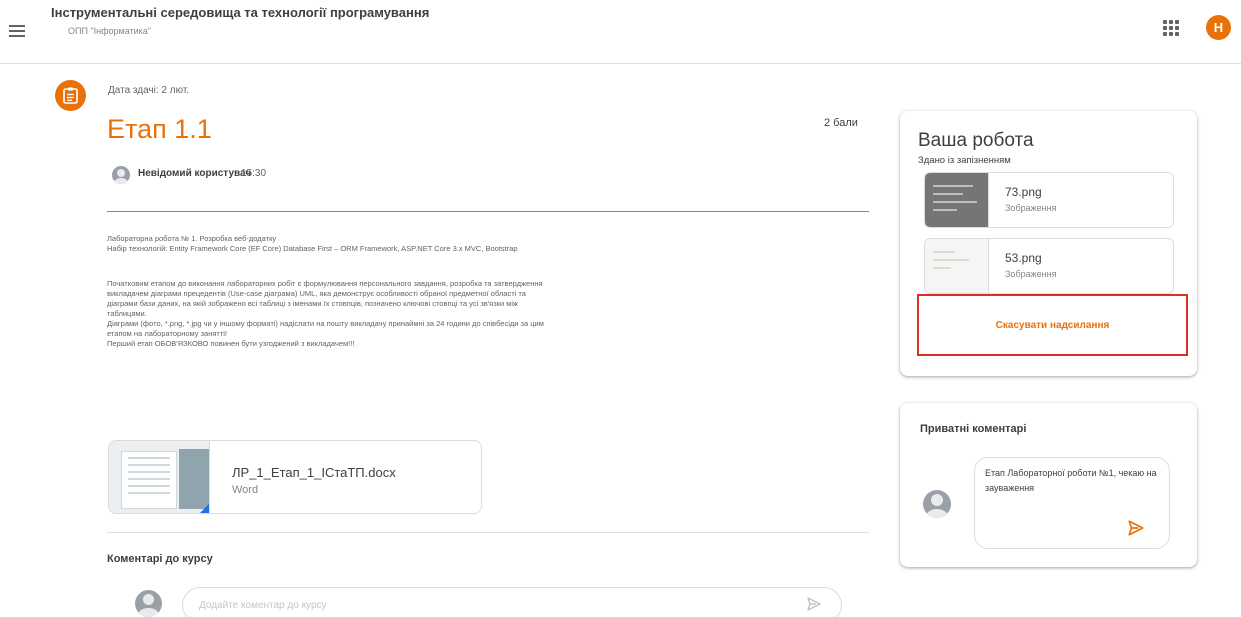  Describe the element at coordinates (121, 175) in the screenshot. I see `author-avatar` at that location.